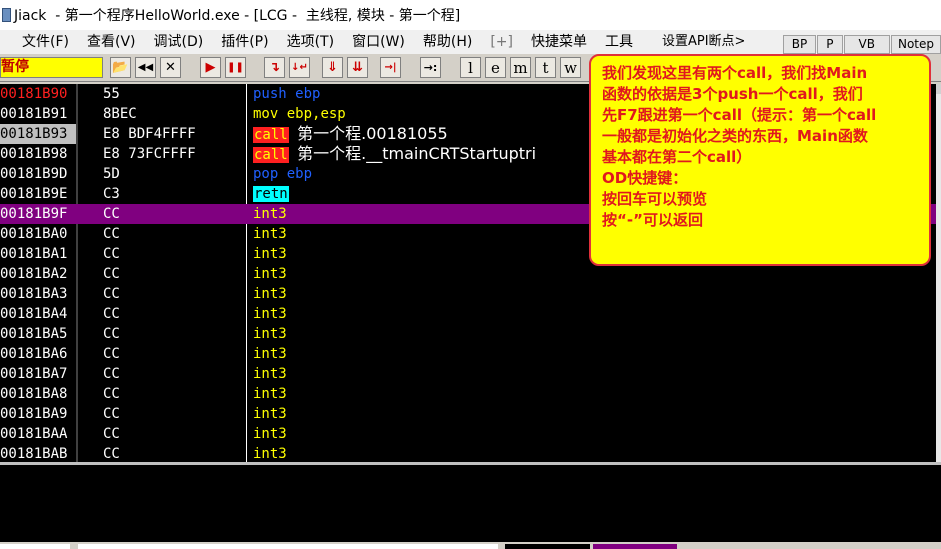  What do you see at coordinates (390, 67) in the screenshot?
I see `execute-till-return-icon: →|` at bounding box center [390, 67].